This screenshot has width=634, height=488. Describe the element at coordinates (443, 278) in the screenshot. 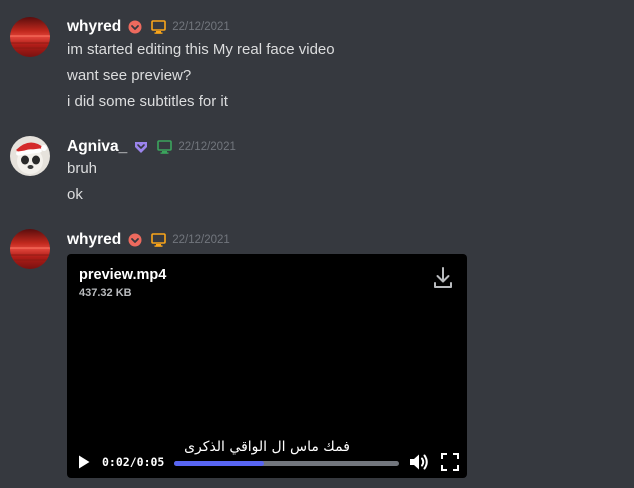

I see `download-icon` at that location.